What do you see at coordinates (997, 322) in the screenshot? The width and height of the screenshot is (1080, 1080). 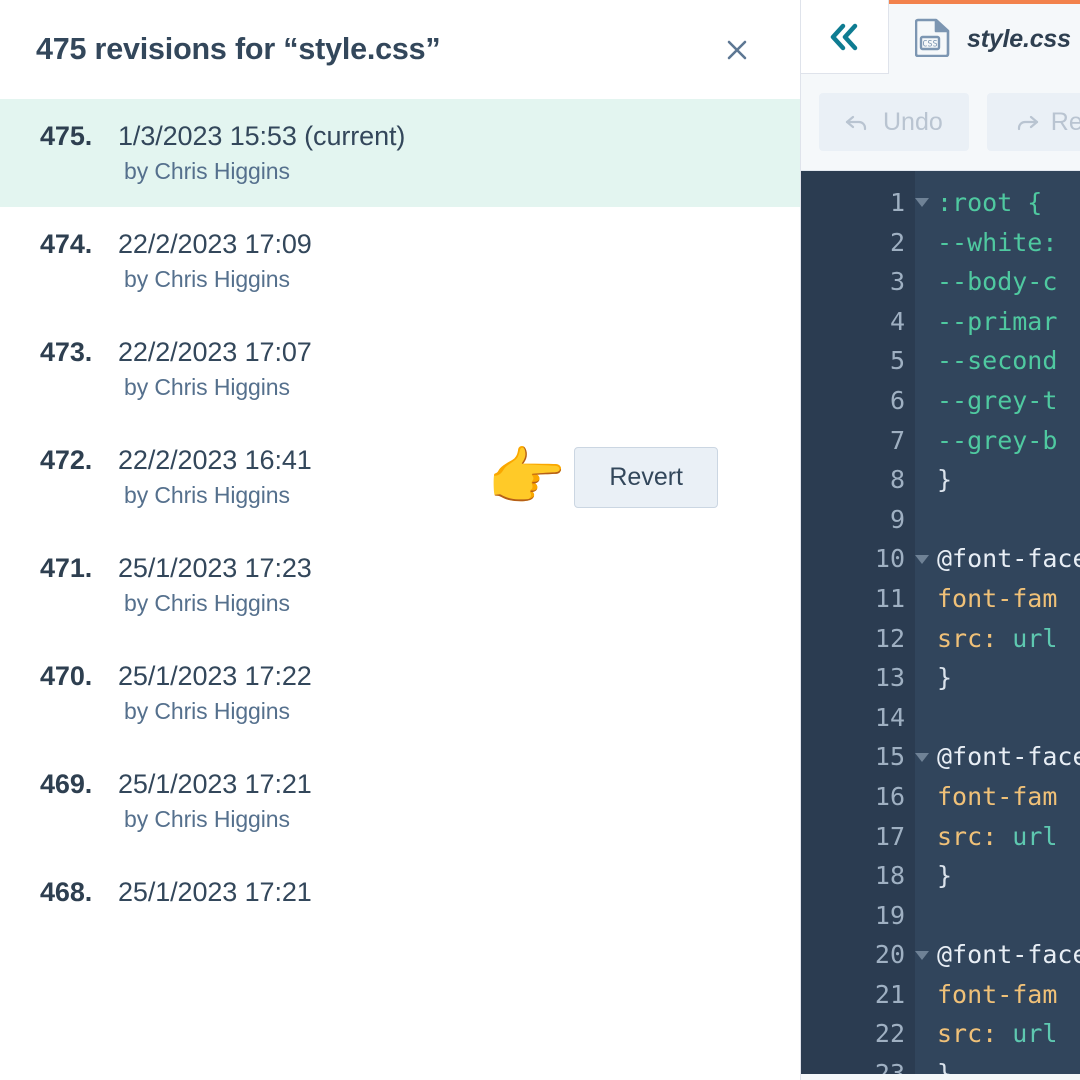 I see `code-line: --primar` at bounding box center [997, 322].